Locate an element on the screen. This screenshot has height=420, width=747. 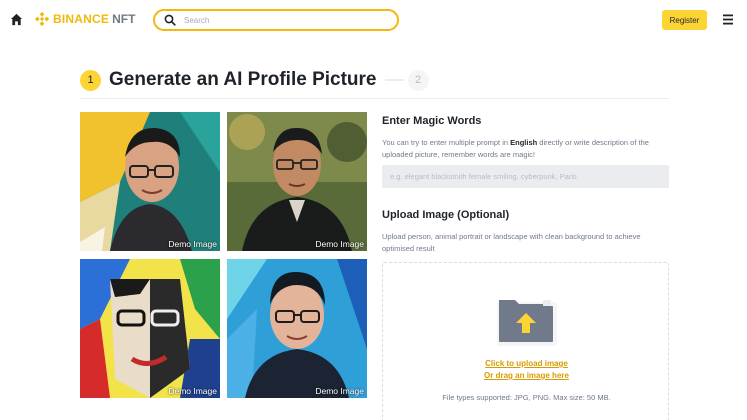
magic-words-desc-part: You can try to enter multiple prompt in is located at coordinates (446, 142).